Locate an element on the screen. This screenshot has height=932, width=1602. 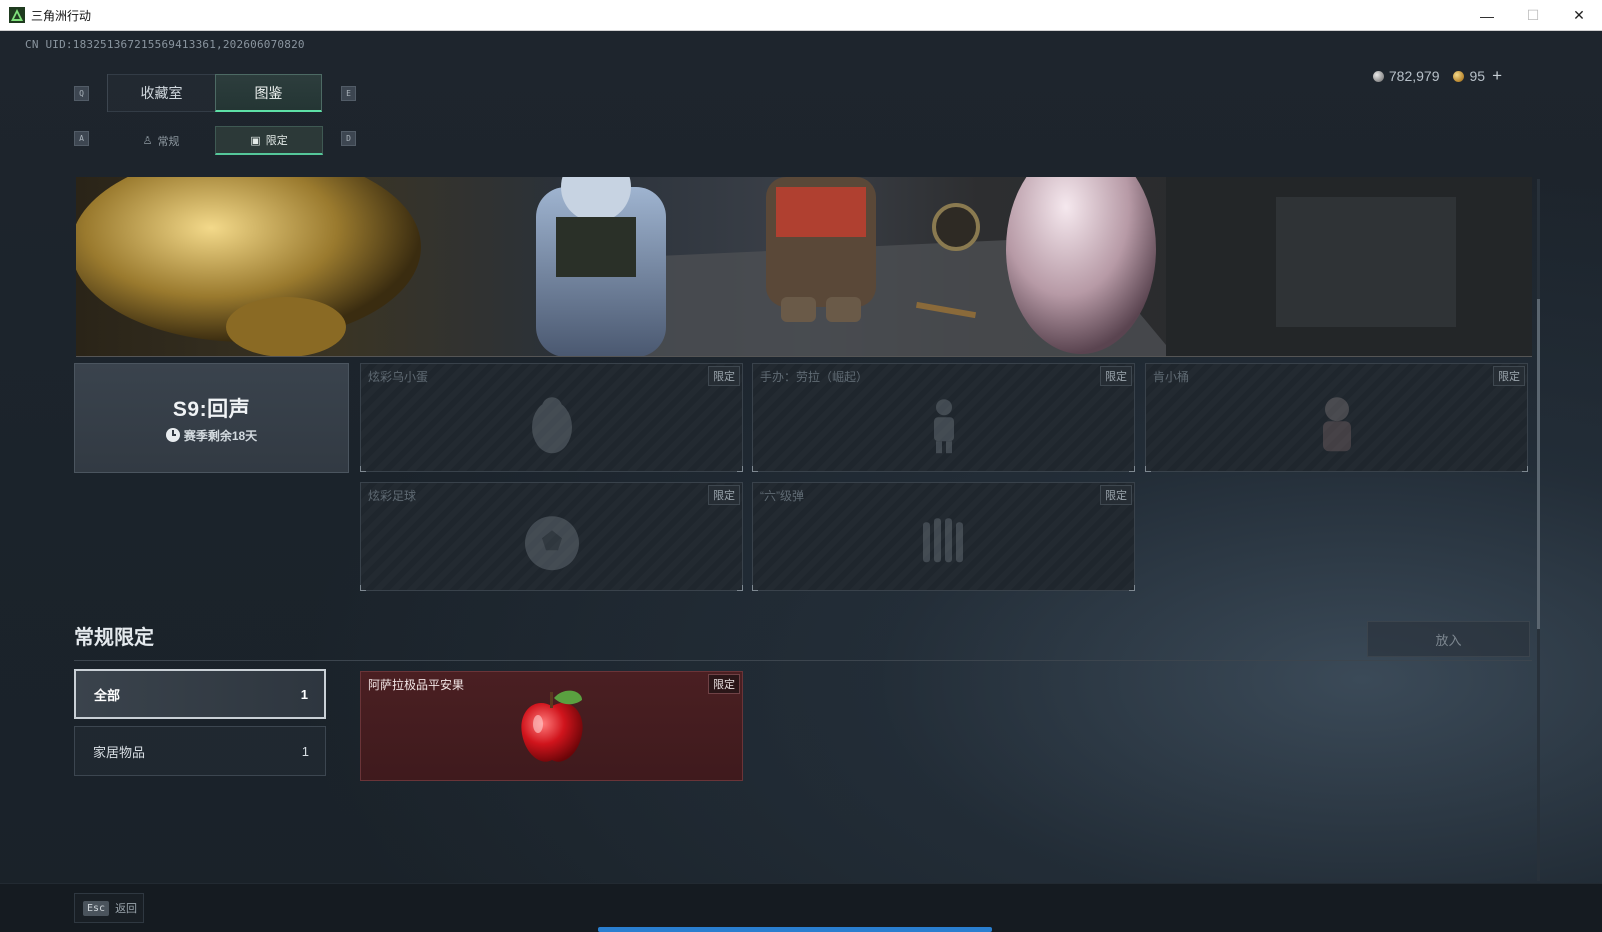
bottom-bar: Esc 返回 is located at coordinates (801, 907).